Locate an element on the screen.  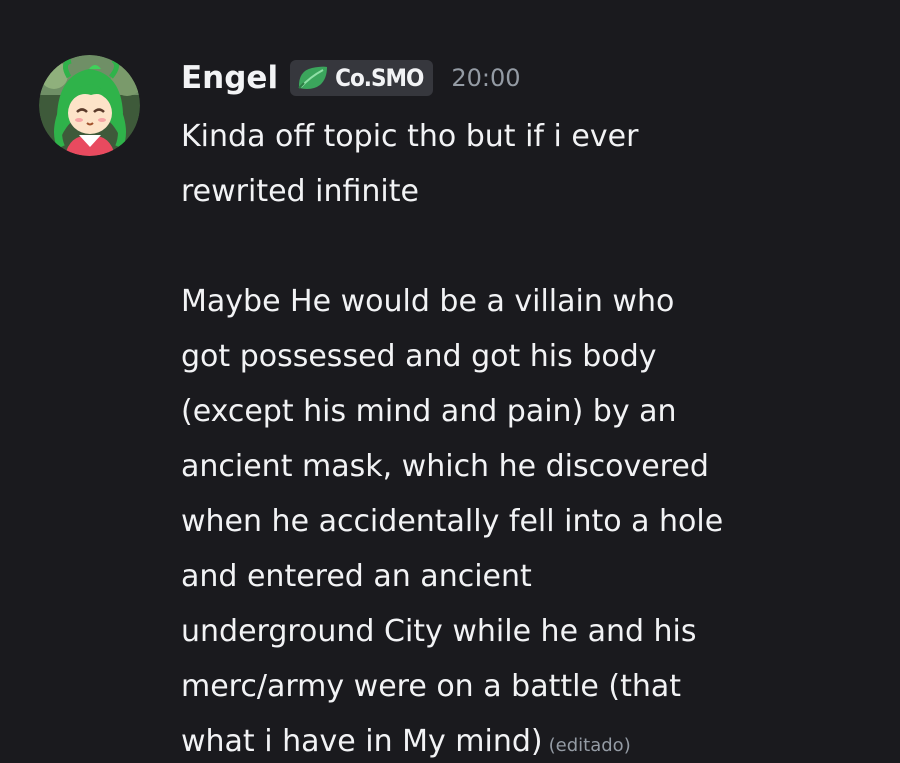
leaf-icon is located at coordinates (313, 77).